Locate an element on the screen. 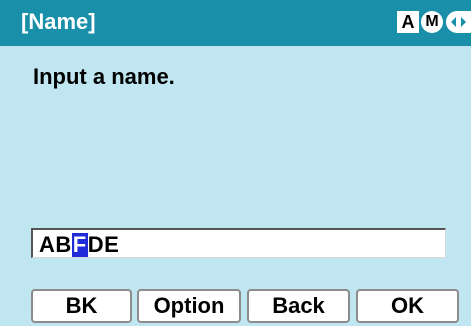 The height and width of the screenshot is (326, 471). option-softkey: Option is located at coordinates (189, 306).